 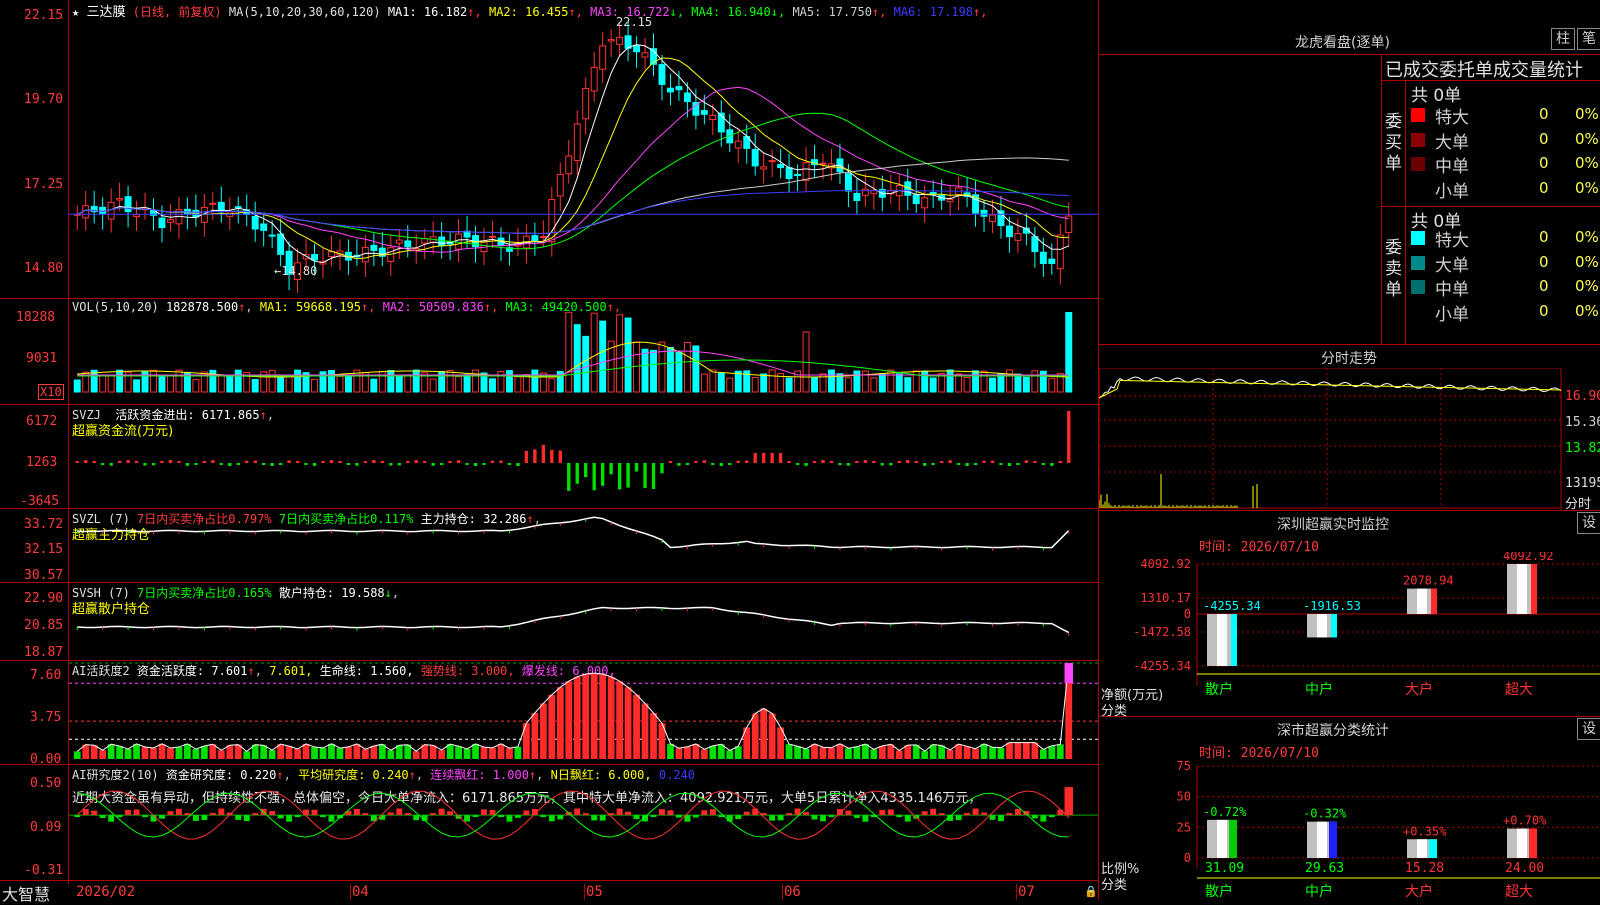 What do you see at coordinates (549, 880) in the screenshot?
I see `panel-divider` at bounding box center [549, 880].